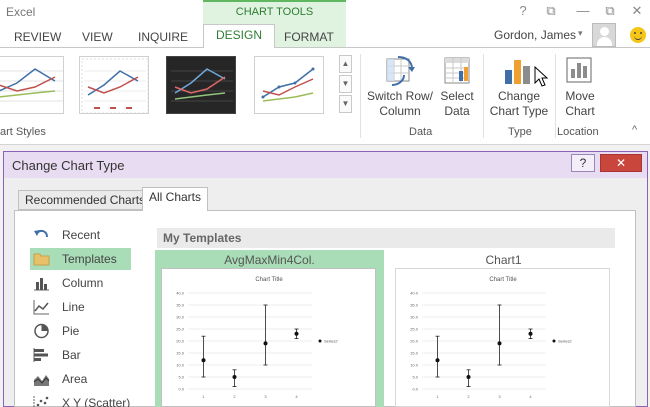 This screenshot has width=650, height=407. Describe the element at coordinates (181, 389) in the screenshot. I see `y-tick-label: 0.0` at that location.